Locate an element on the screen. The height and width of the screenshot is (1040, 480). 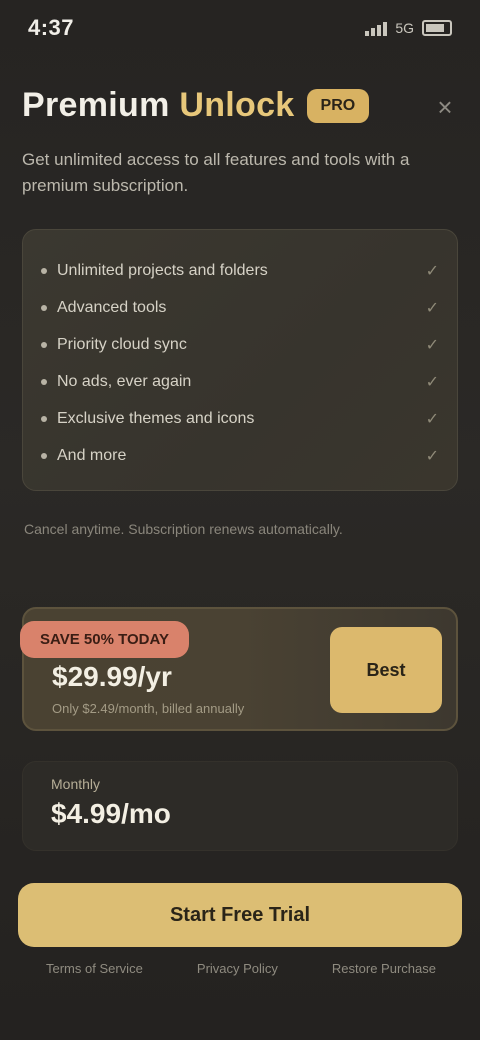
close-icon: × is located at coordinates (445, 106).